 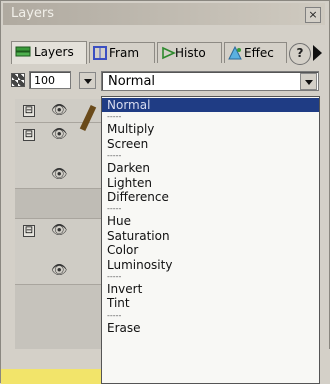 I want to click on blend-option: Luminosity, so click(x=210, y=265).